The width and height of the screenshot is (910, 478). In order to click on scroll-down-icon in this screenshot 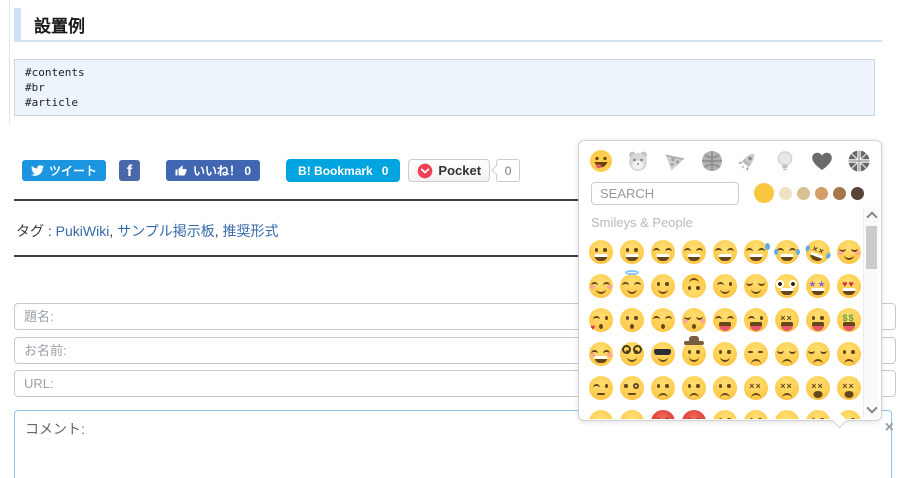, I will do `click(872, 408)`.